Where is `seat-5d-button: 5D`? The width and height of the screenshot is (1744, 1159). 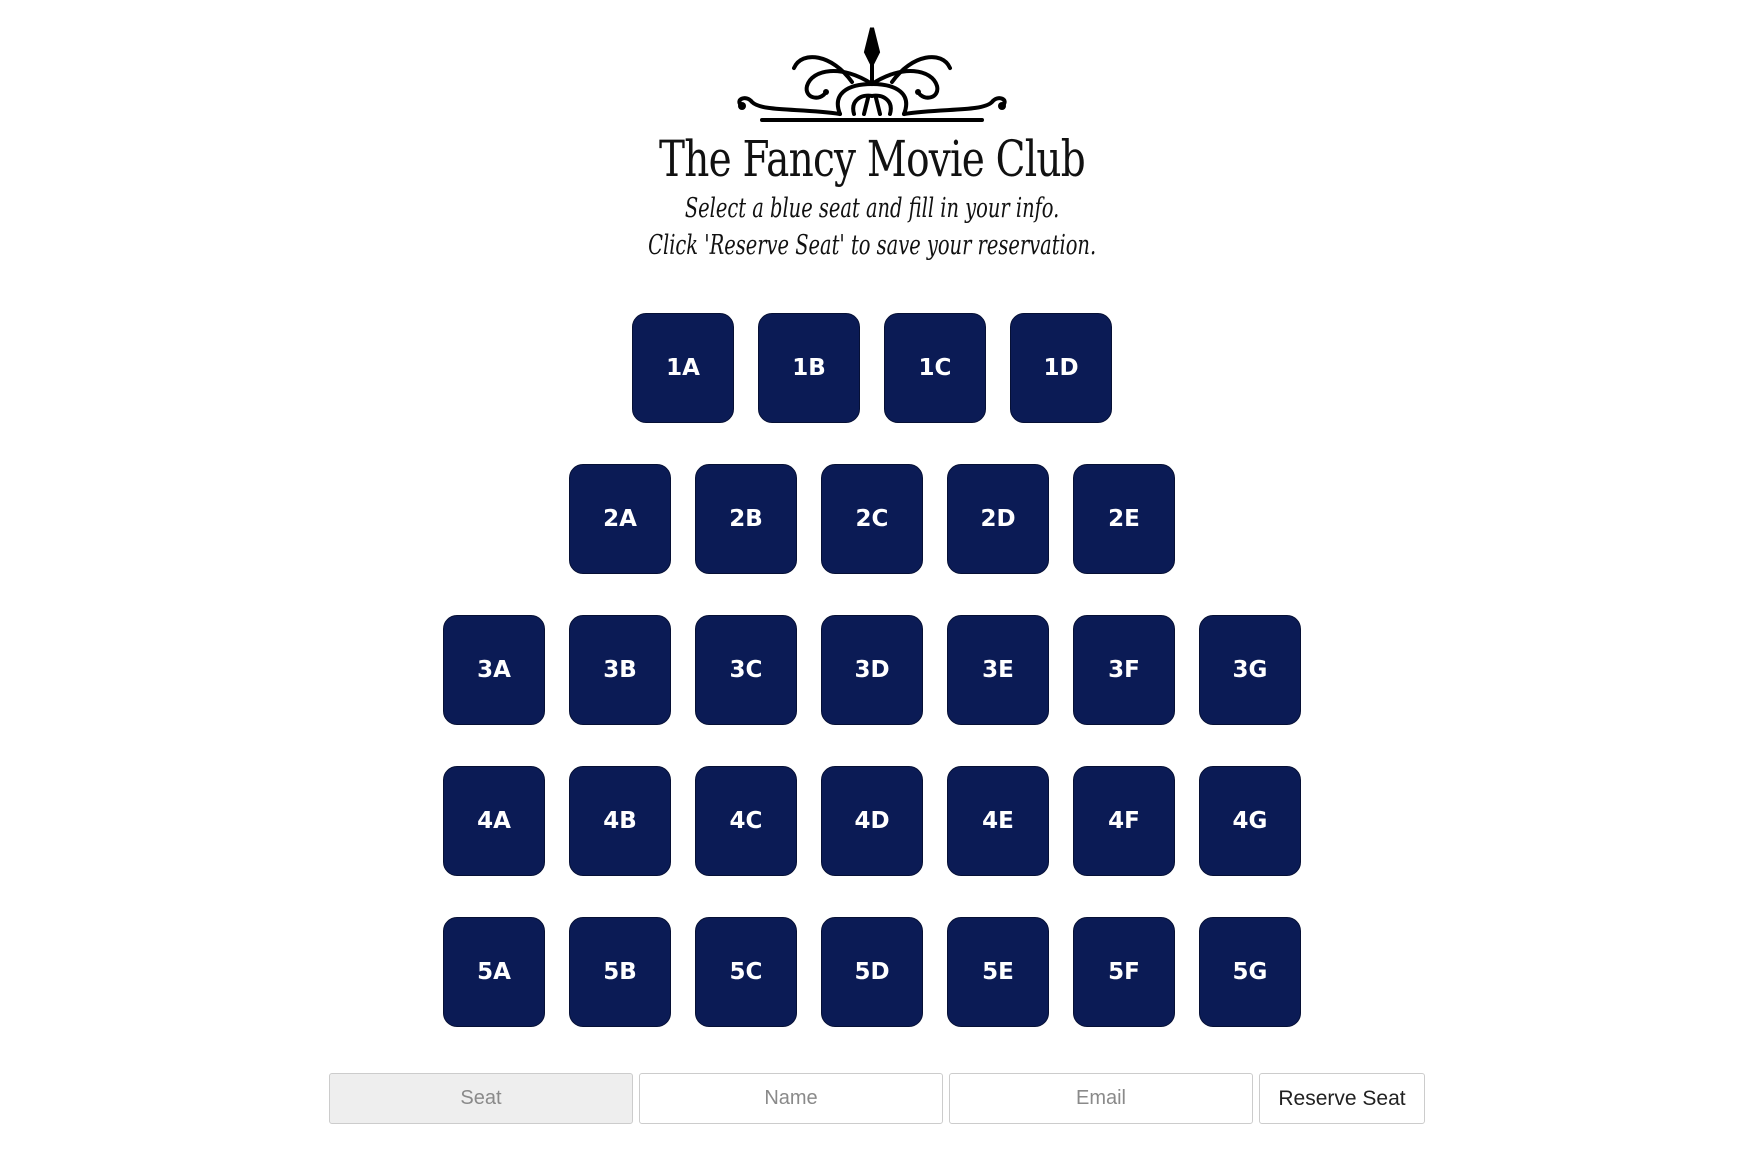 seat-5d-button: 5D is located at coordinates (872, 972).